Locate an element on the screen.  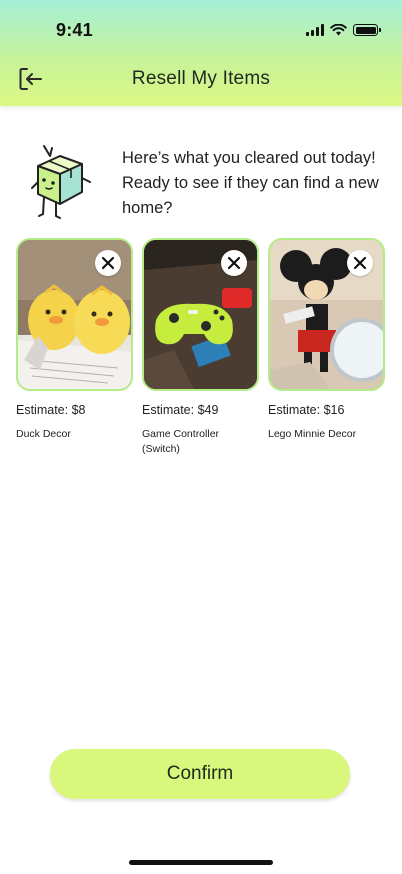
page-title: Resell My Items is located at coordinates (201, 78).